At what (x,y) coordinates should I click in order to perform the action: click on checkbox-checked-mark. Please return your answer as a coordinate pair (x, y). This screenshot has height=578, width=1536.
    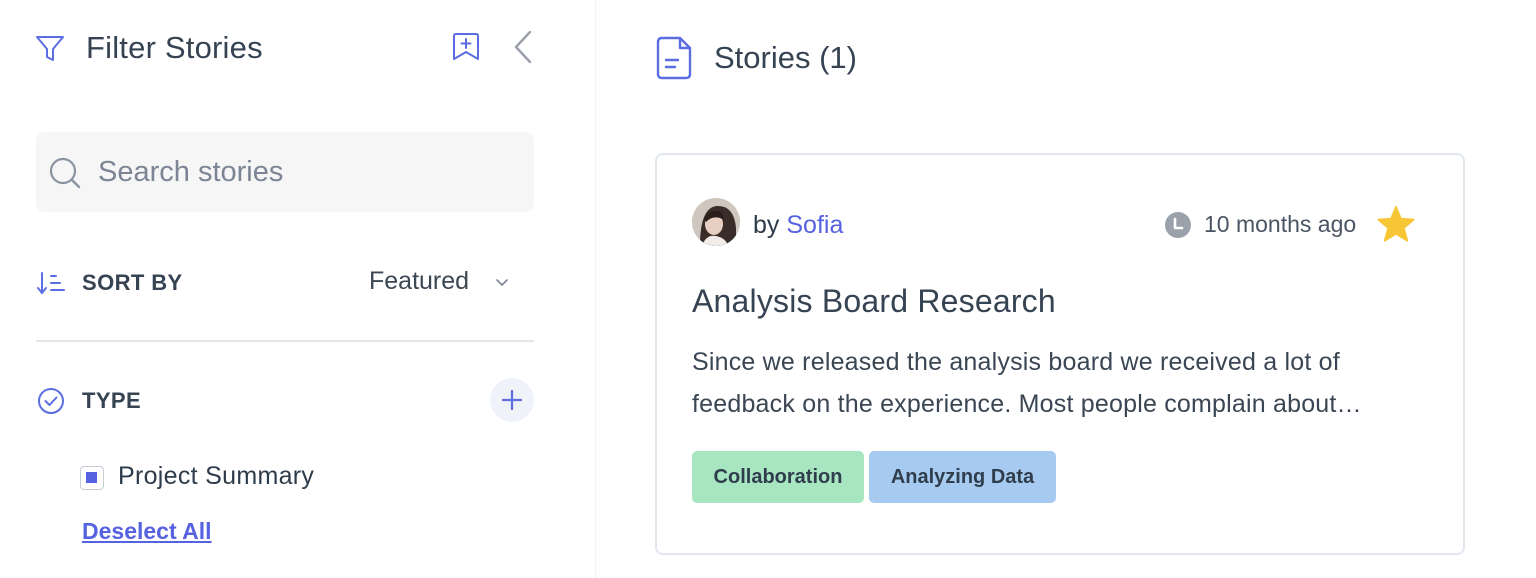
    Looking at the image, I should click on (91, 477).